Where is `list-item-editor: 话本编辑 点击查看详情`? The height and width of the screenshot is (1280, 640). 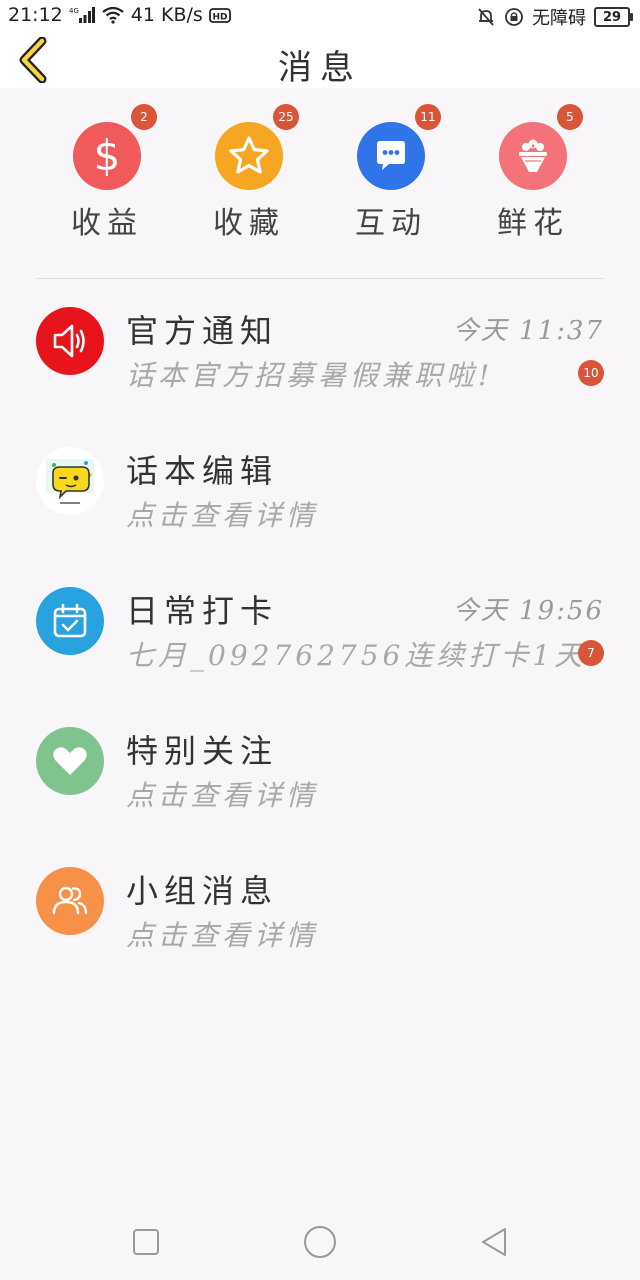
list-item-editor: 话本编辑 点击查看详情 is located at coordinates (320, 500).